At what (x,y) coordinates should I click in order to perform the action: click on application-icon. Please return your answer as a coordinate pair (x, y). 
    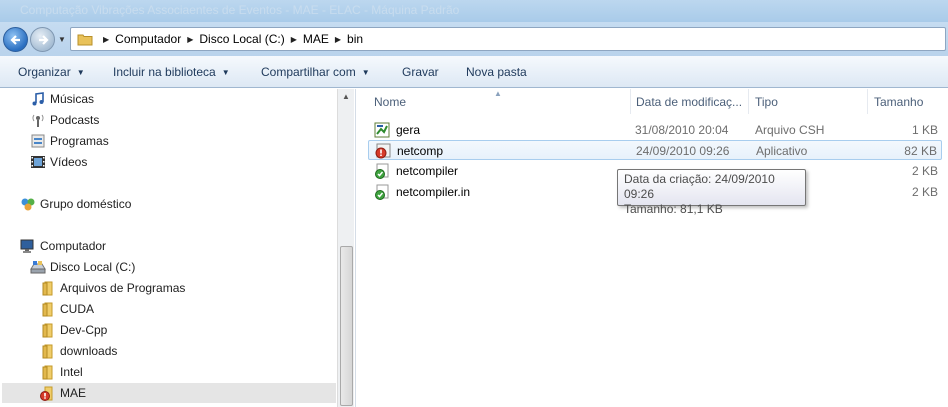
    Looking at the image, I should click on (383, 151).